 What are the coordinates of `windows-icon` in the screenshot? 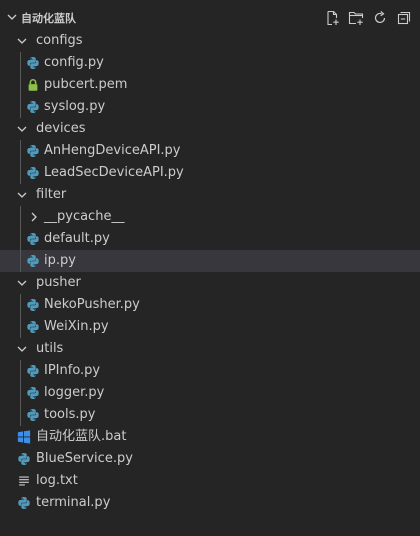 It's located at (24, 437).